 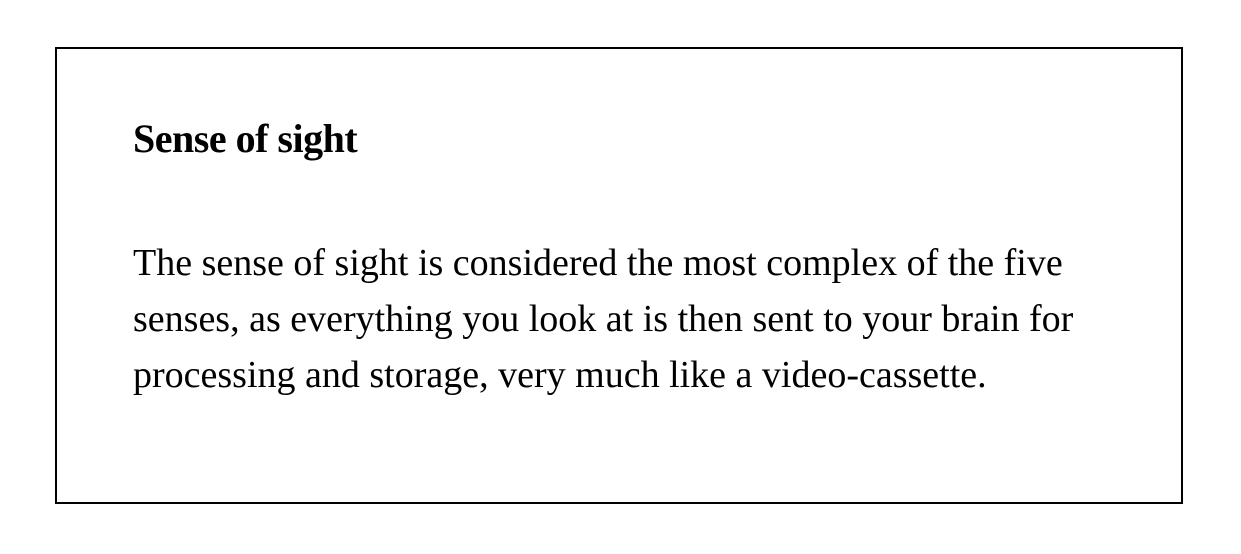 What do you see at coordinates (245, 138) in the screenshot?
I see `card-title: Sense of sight` at bounding box center [245, 138].